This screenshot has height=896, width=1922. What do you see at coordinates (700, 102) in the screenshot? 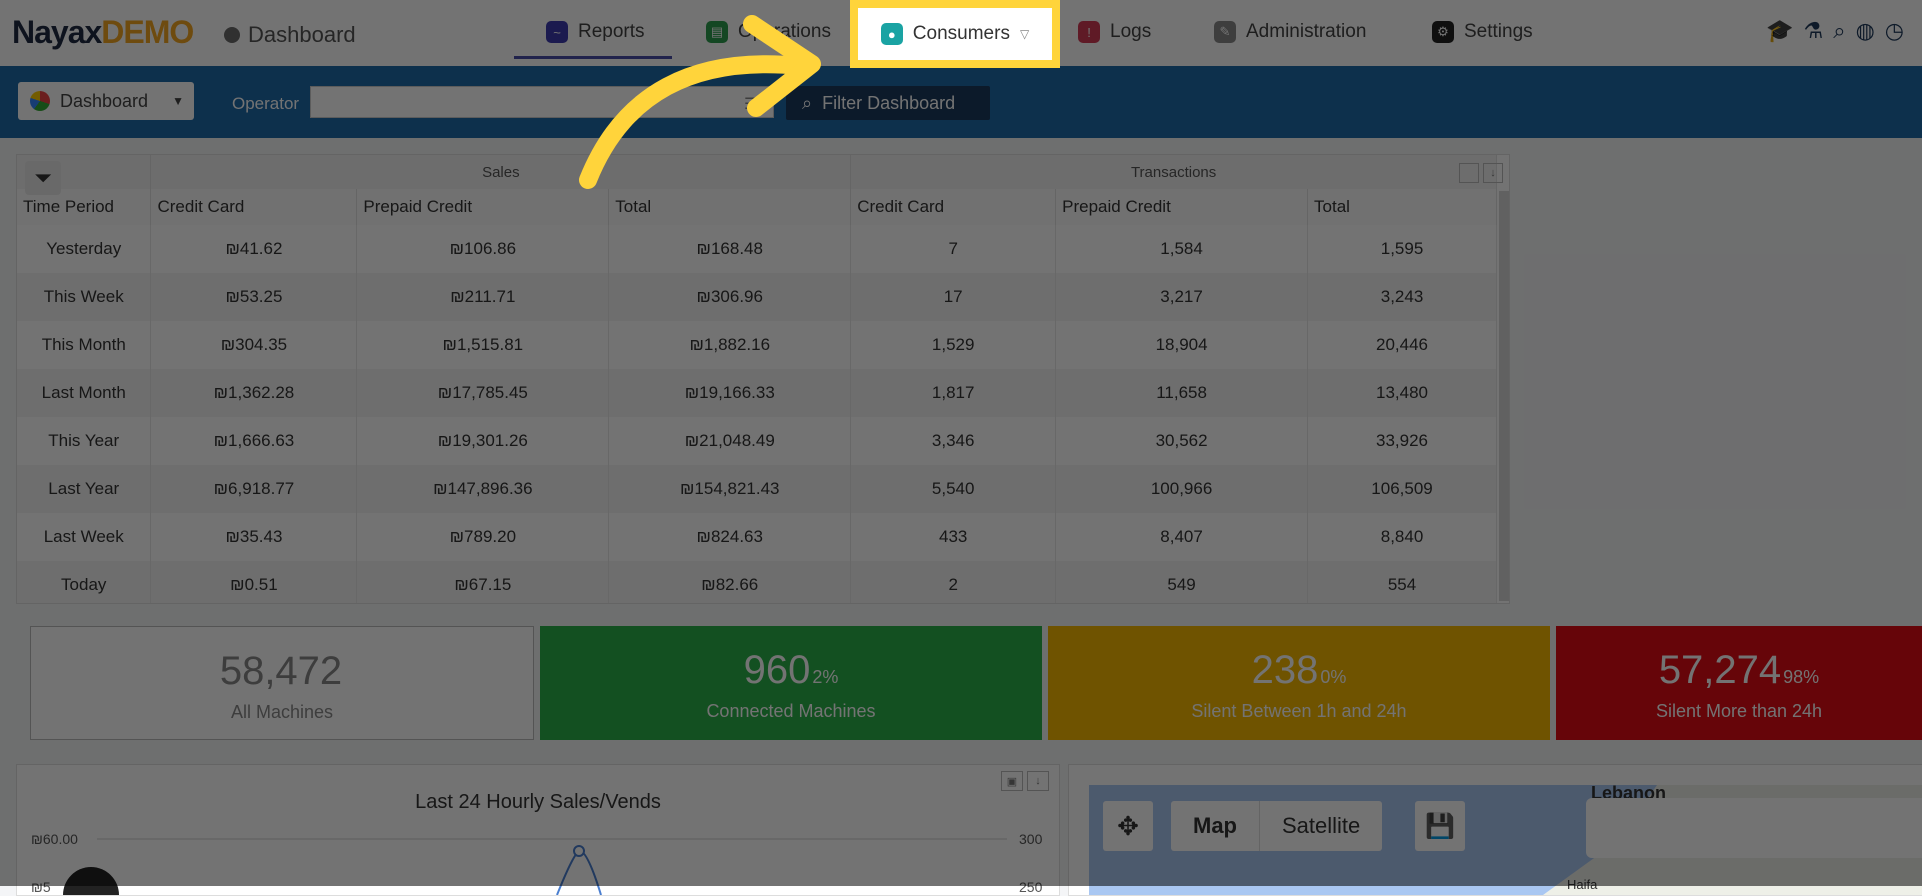
I see `tutorial-arrow-icon` at bounding box center [700, 102].